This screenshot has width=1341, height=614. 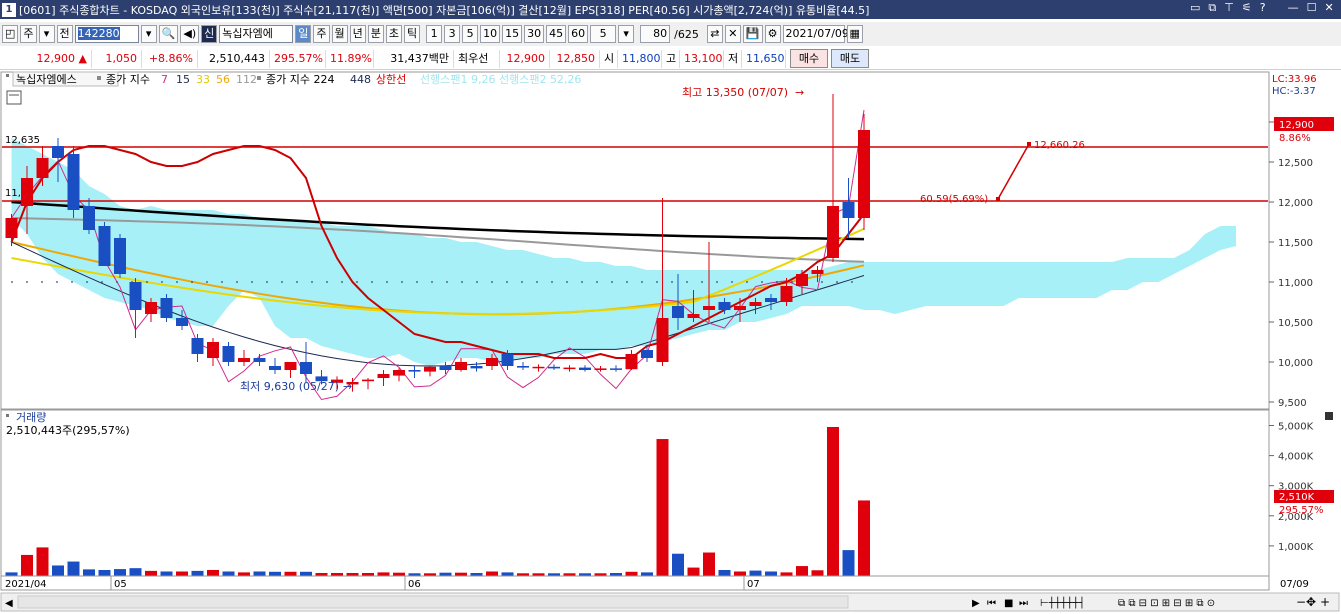 I want to click on target-start-handle, so click(x=998, y=199).